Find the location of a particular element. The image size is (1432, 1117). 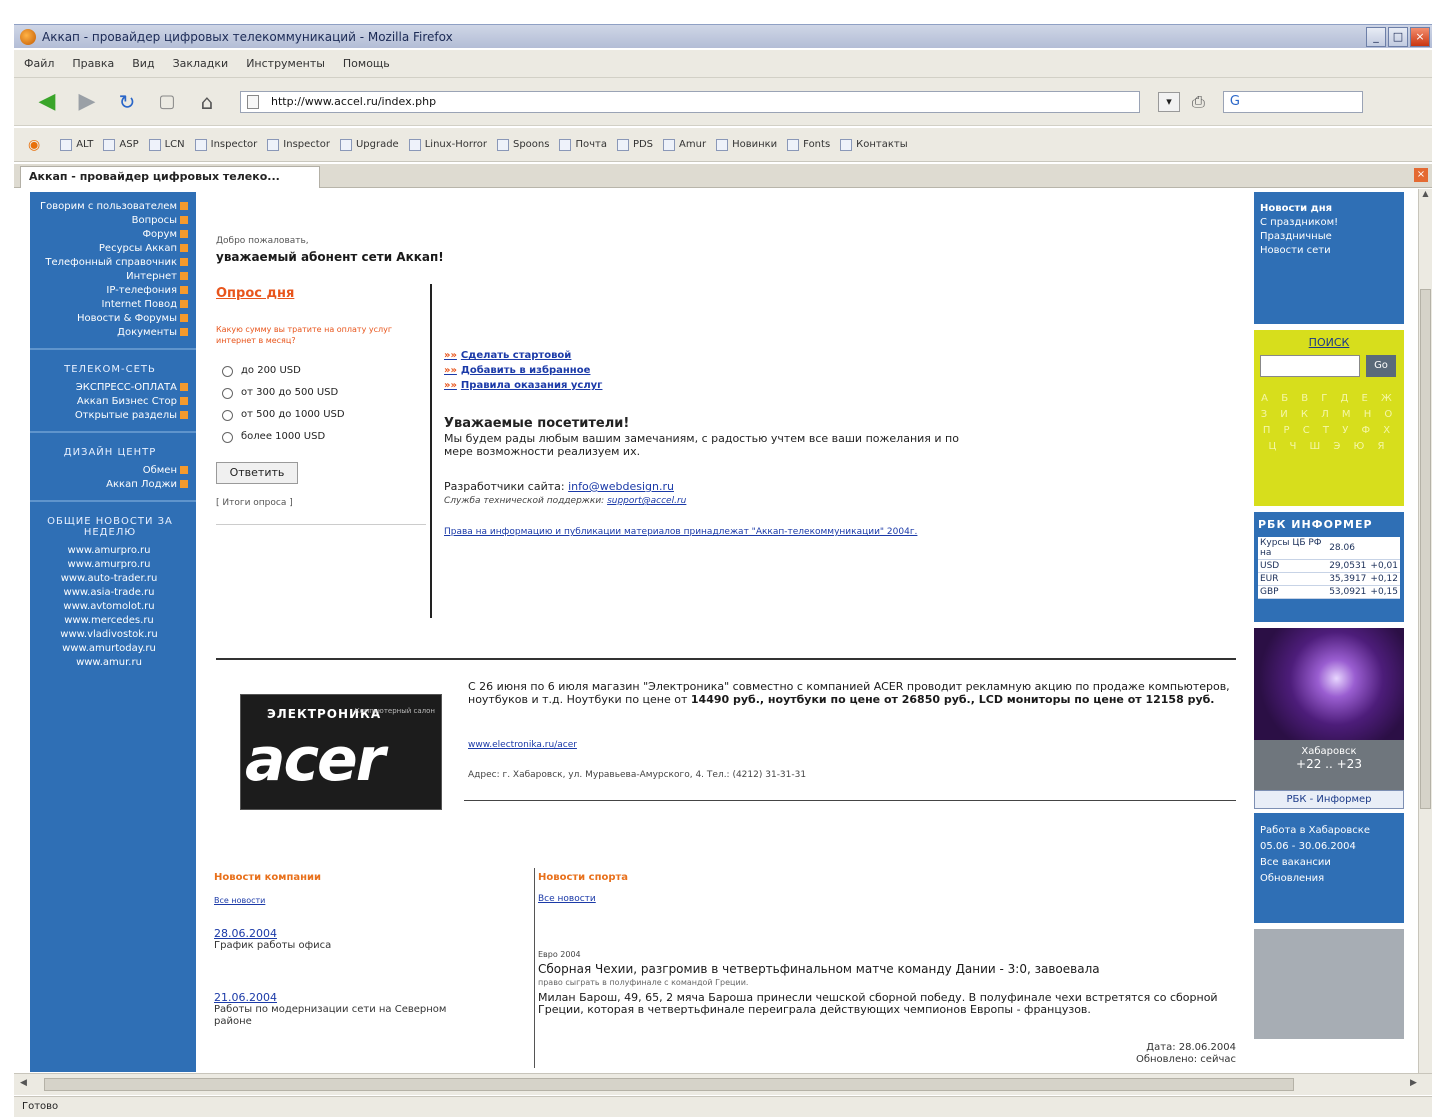

rss-icon: ◉ is located at coordinates (34, 145).